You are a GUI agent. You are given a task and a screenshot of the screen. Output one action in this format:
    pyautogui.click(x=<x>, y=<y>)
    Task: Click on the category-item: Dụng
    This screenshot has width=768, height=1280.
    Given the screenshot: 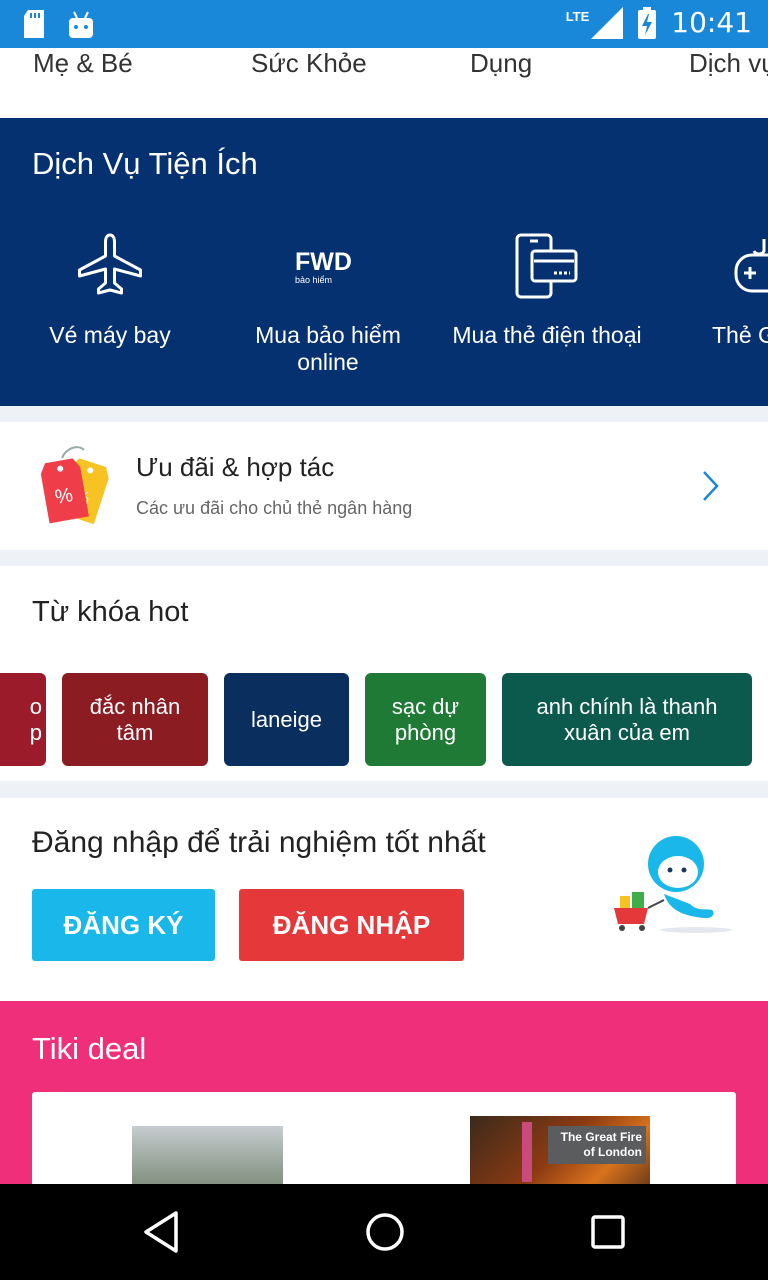 What is the action you would take?
    pyautogui.click(x=501, y=63)
    